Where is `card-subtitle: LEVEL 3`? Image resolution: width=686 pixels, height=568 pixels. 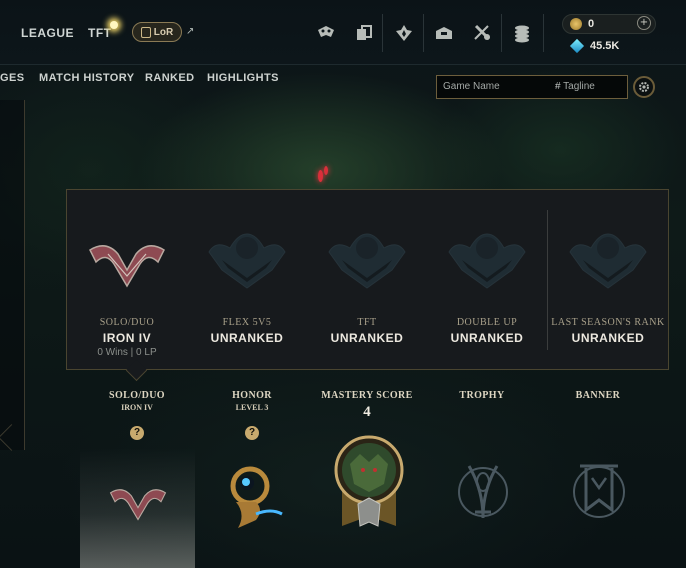 card-subtitle: LEVEL 3 is located at coordinates (252, 407).